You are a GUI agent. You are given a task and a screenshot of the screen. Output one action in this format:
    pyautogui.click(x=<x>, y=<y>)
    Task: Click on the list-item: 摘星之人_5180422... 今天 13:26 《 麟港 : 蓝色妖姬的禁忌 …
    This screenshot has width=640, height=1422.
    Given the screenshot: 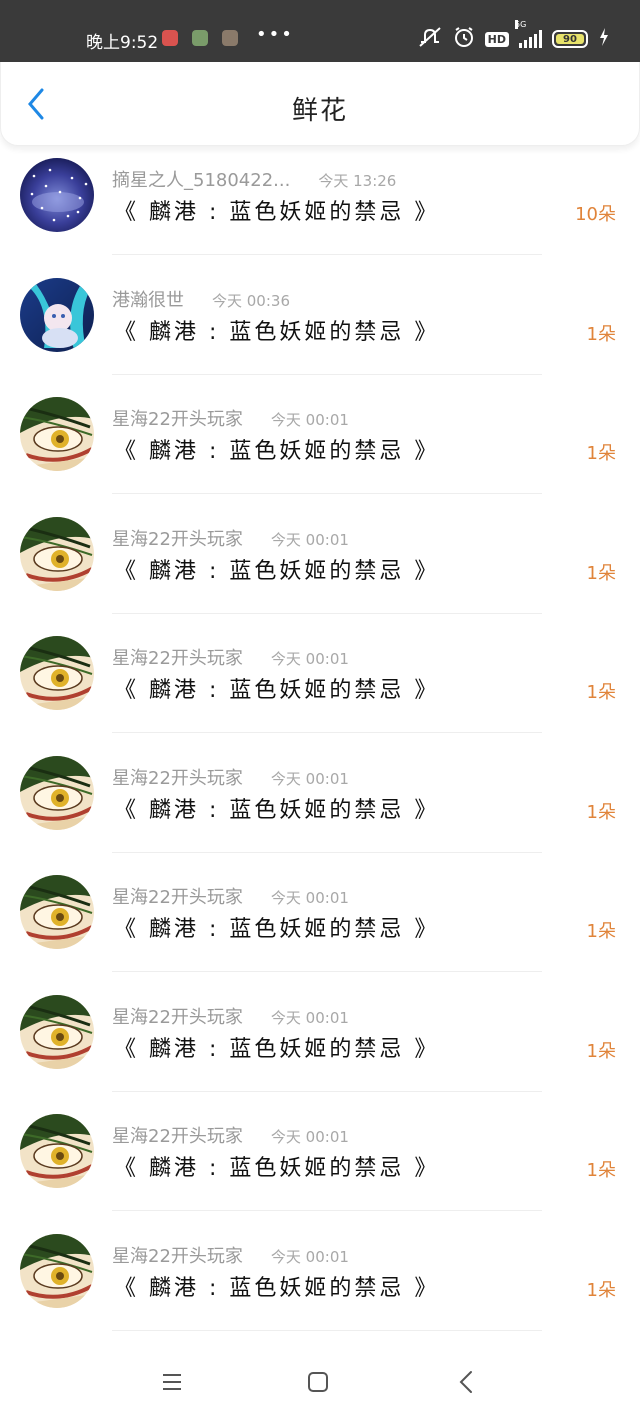 What is the action you would take?
    pyautogui.click(x=320, y=208)
    